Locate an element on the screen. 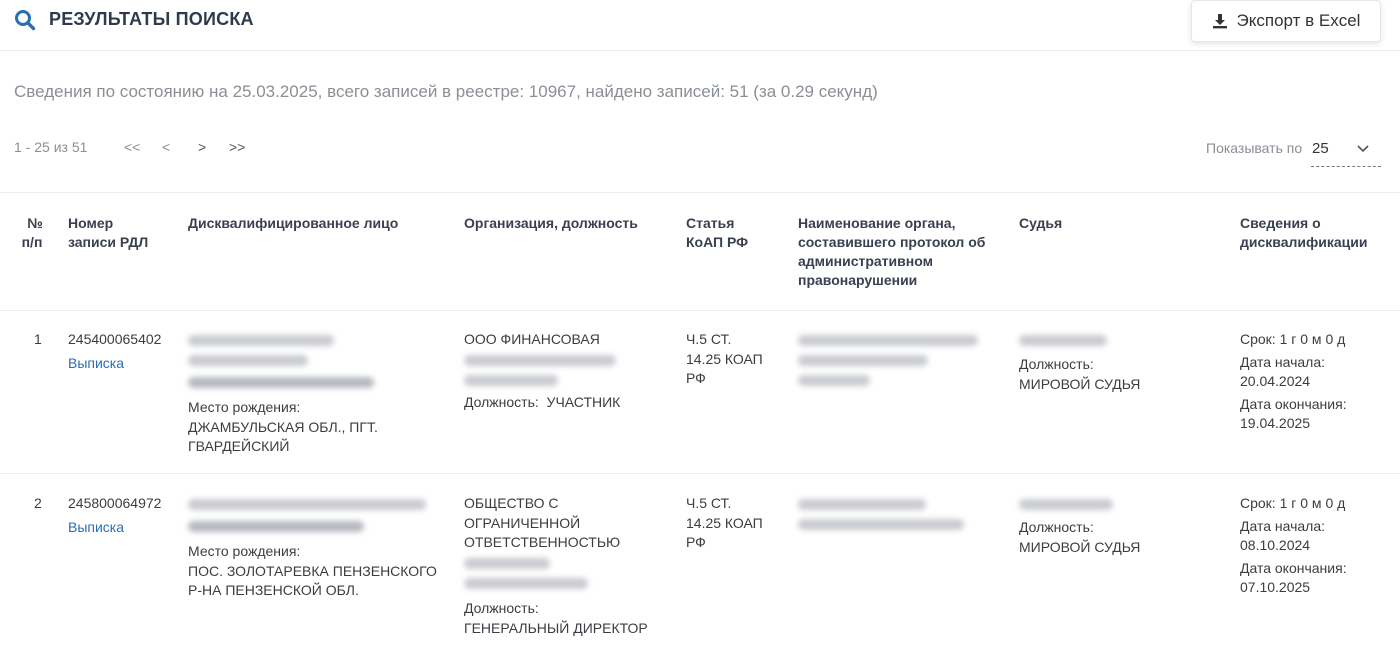 Image resolution: width=1400 pixels, height=656 pixels. page-size-select: 25 is located at coordinates (1346, 149).